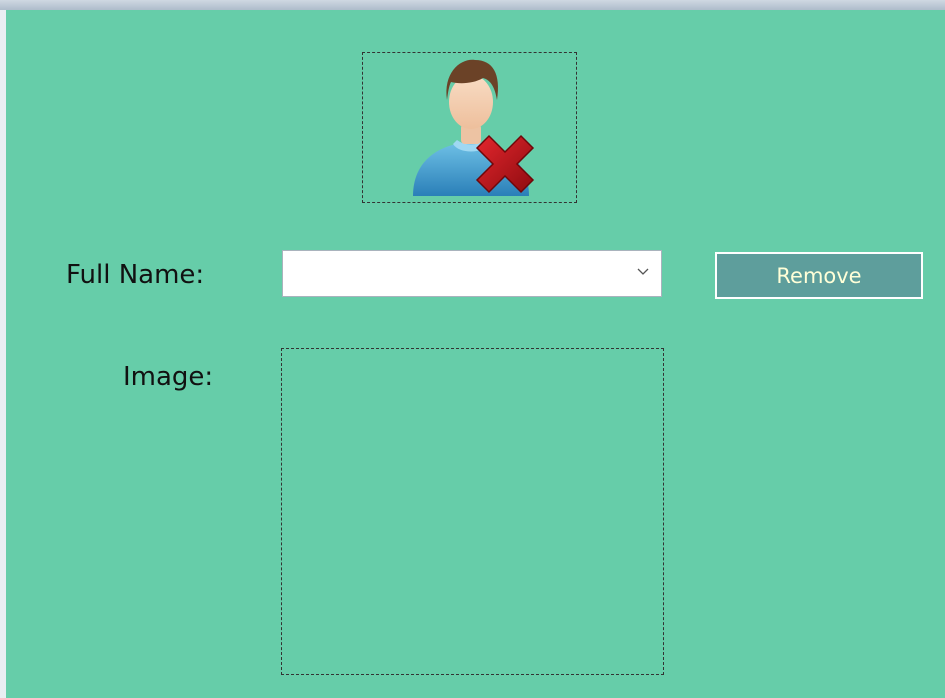  What do you see at coordinates (456, 274) in the screenshot?
I see `full-name-input` at bounding box center [456, 274].